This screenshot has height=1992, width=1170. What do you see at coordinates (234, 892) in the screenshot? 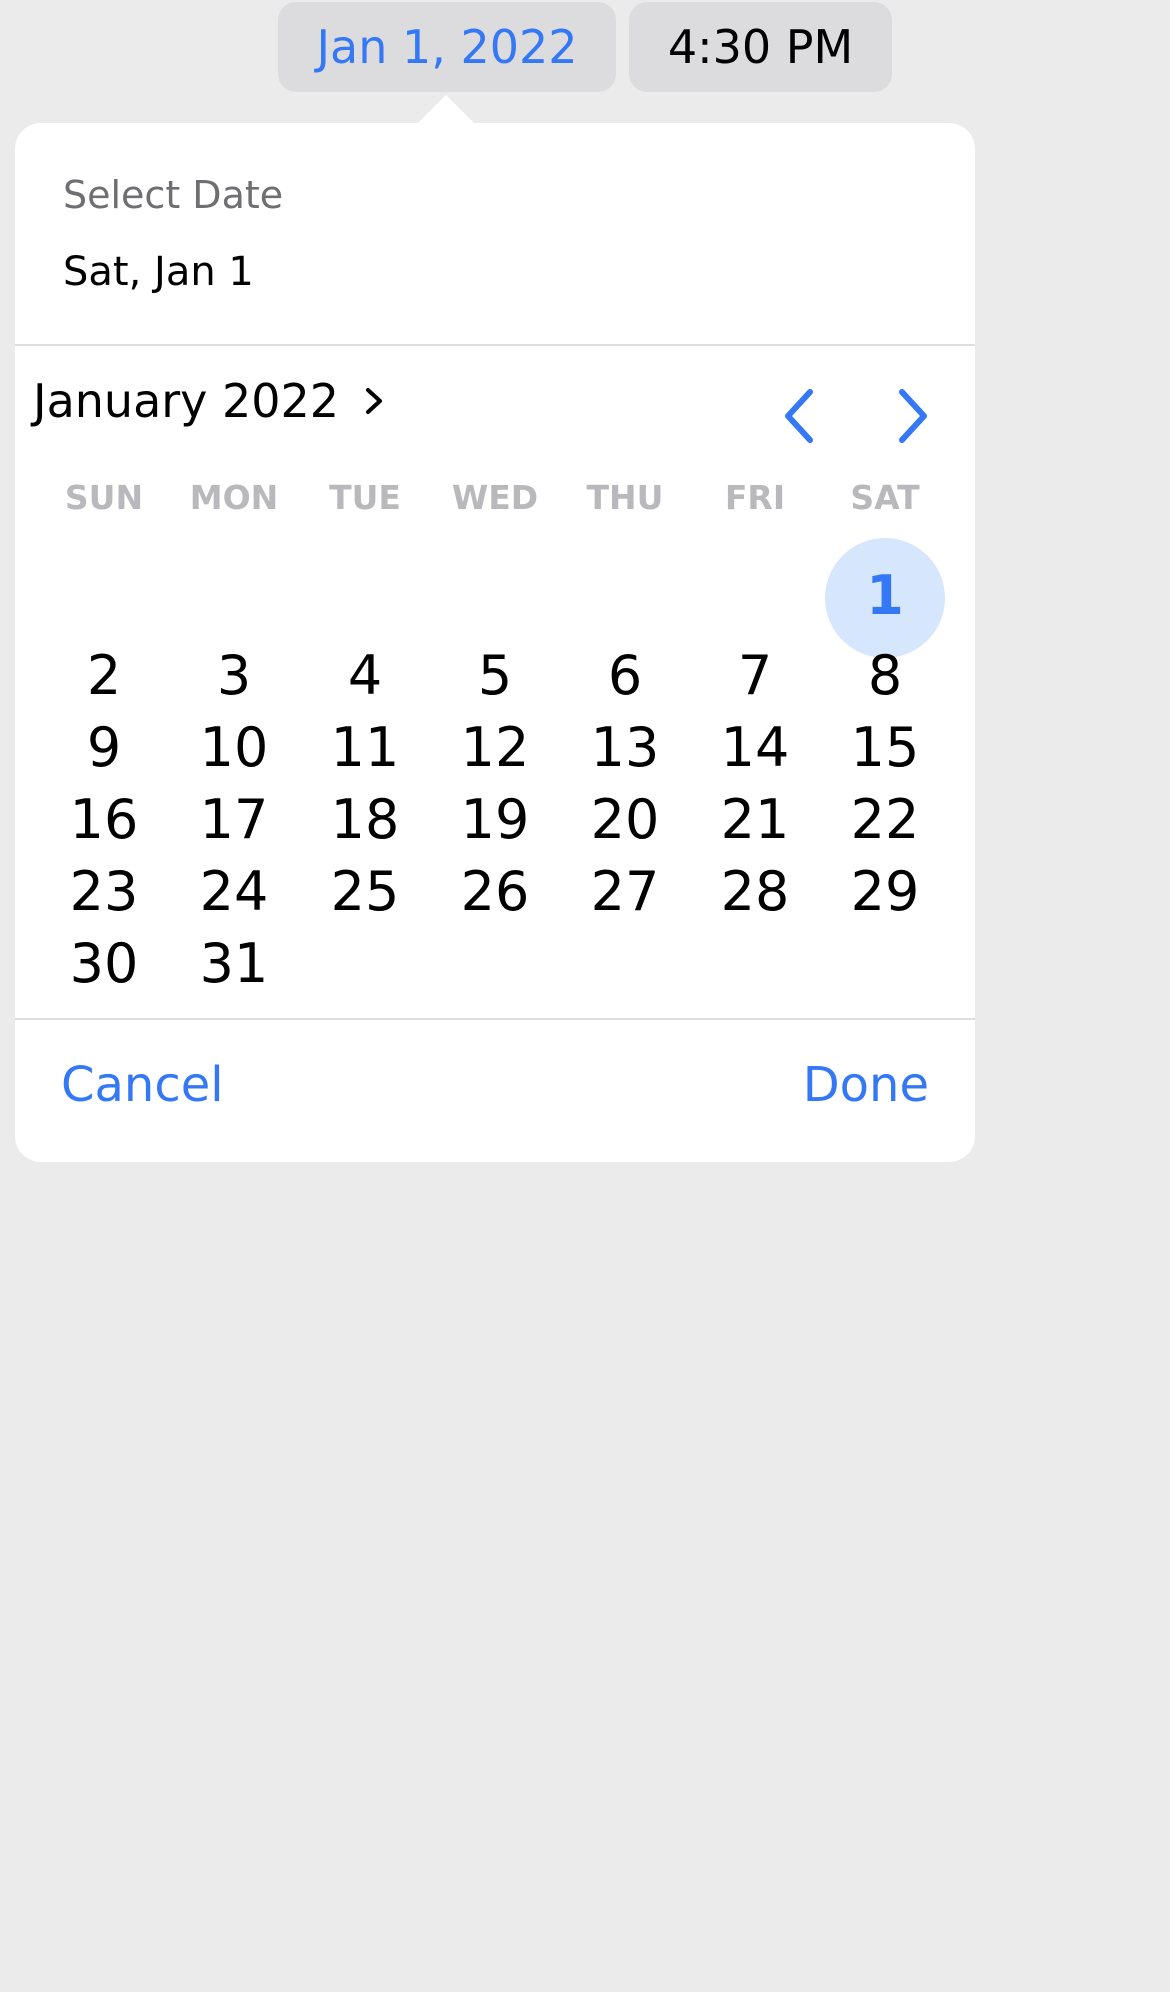
I see `calendar-day: 24` at bounding box center [234, 892].